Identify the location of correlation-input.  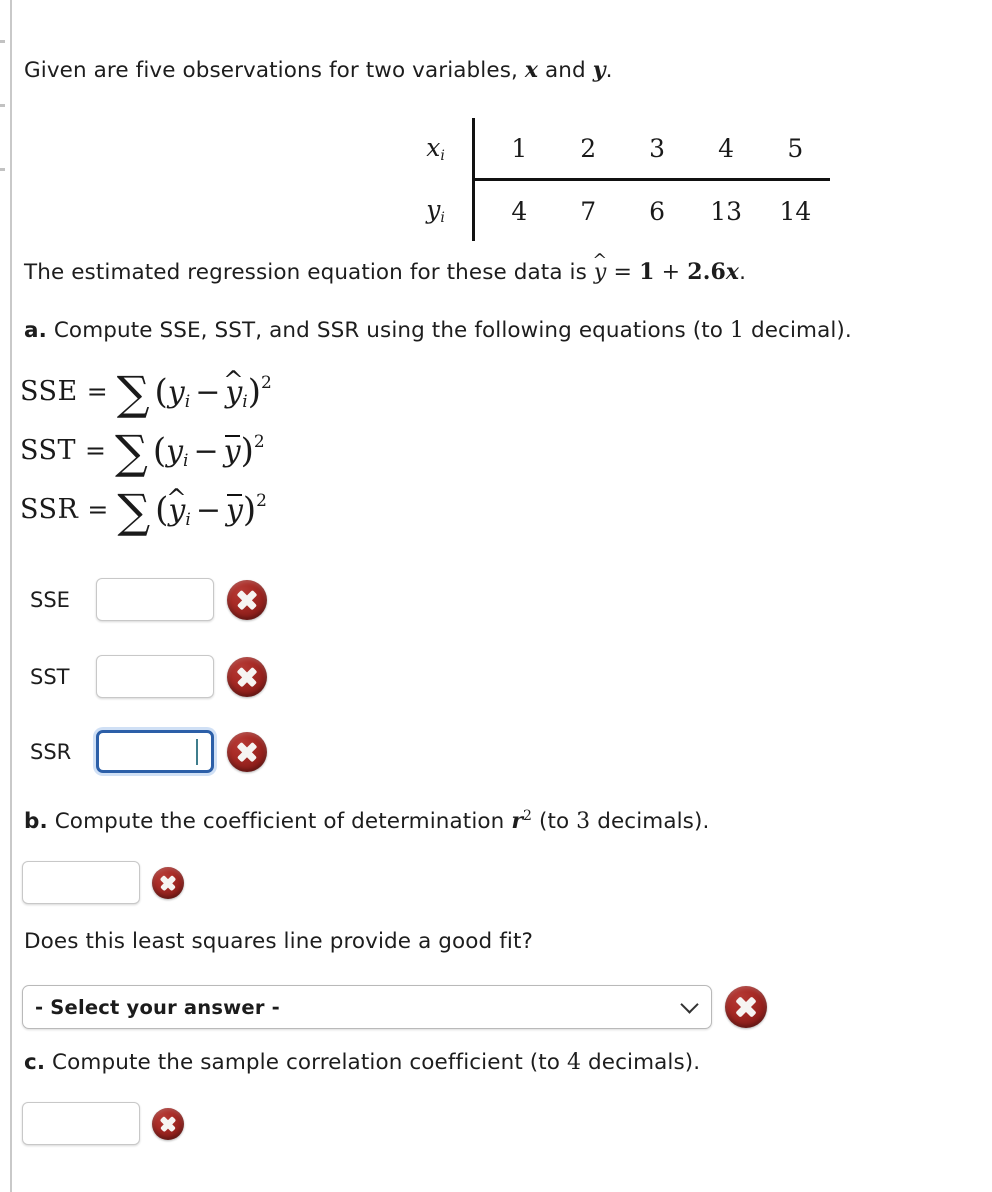
(81, 1123).